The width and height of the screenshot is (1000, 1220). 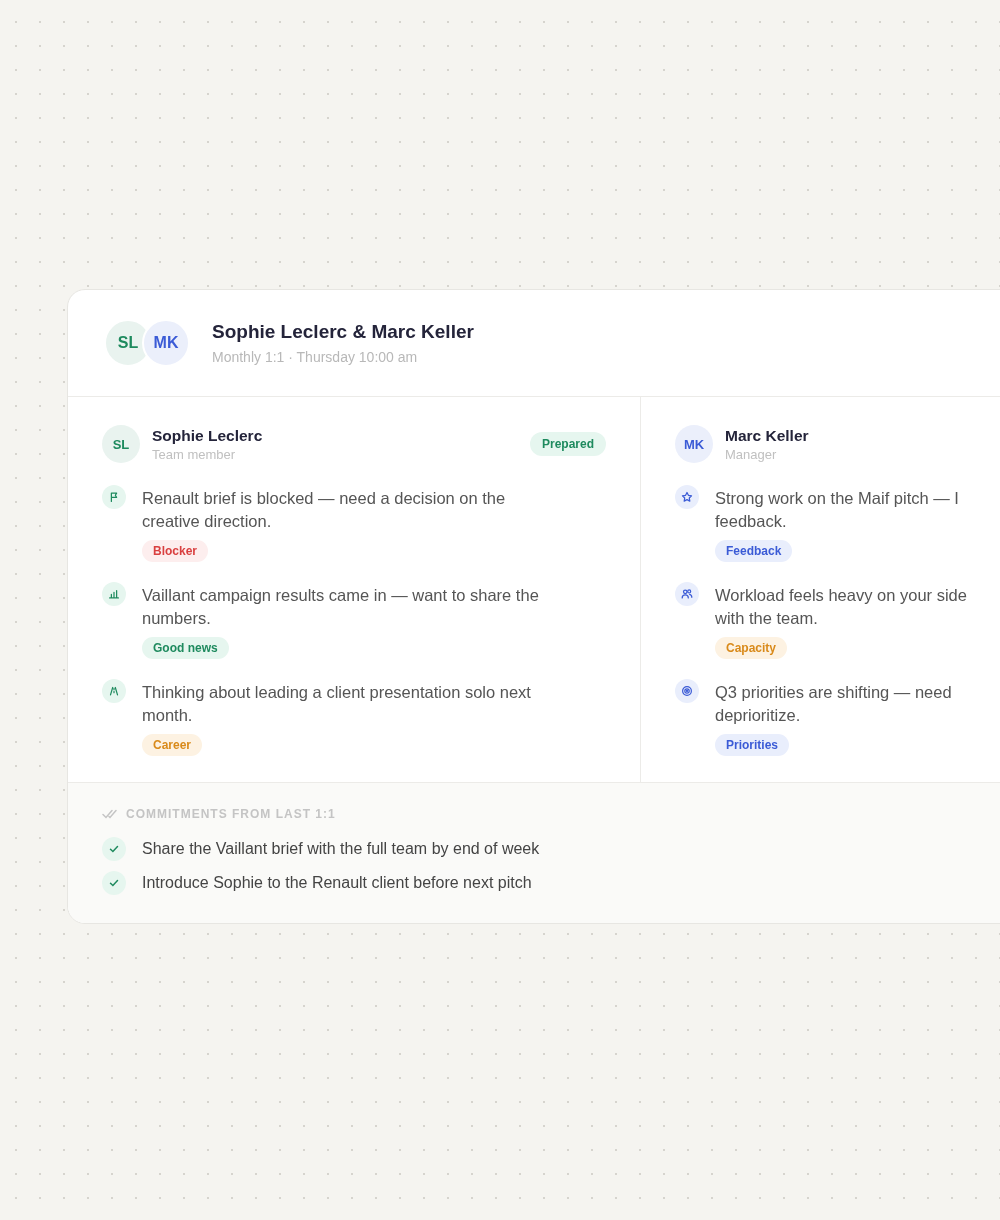 What do you see at coordinates (337, 883) in the screenshot?
I see `commitment-text: Introduce Sophie to the Renault client before next pitch` at bounding box center [337, 883].